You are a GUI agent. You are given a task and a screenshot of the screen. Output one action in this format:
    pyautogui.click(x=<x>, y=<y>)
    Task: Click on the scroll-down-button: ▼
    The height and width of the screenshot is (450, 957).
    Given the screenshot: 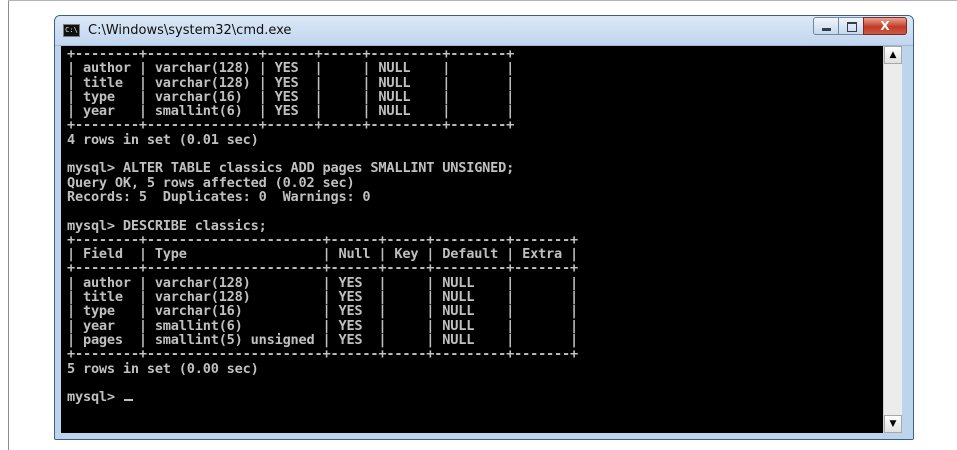 What is the action you would take?
    pyautogui.click(x=893, y=424)
    